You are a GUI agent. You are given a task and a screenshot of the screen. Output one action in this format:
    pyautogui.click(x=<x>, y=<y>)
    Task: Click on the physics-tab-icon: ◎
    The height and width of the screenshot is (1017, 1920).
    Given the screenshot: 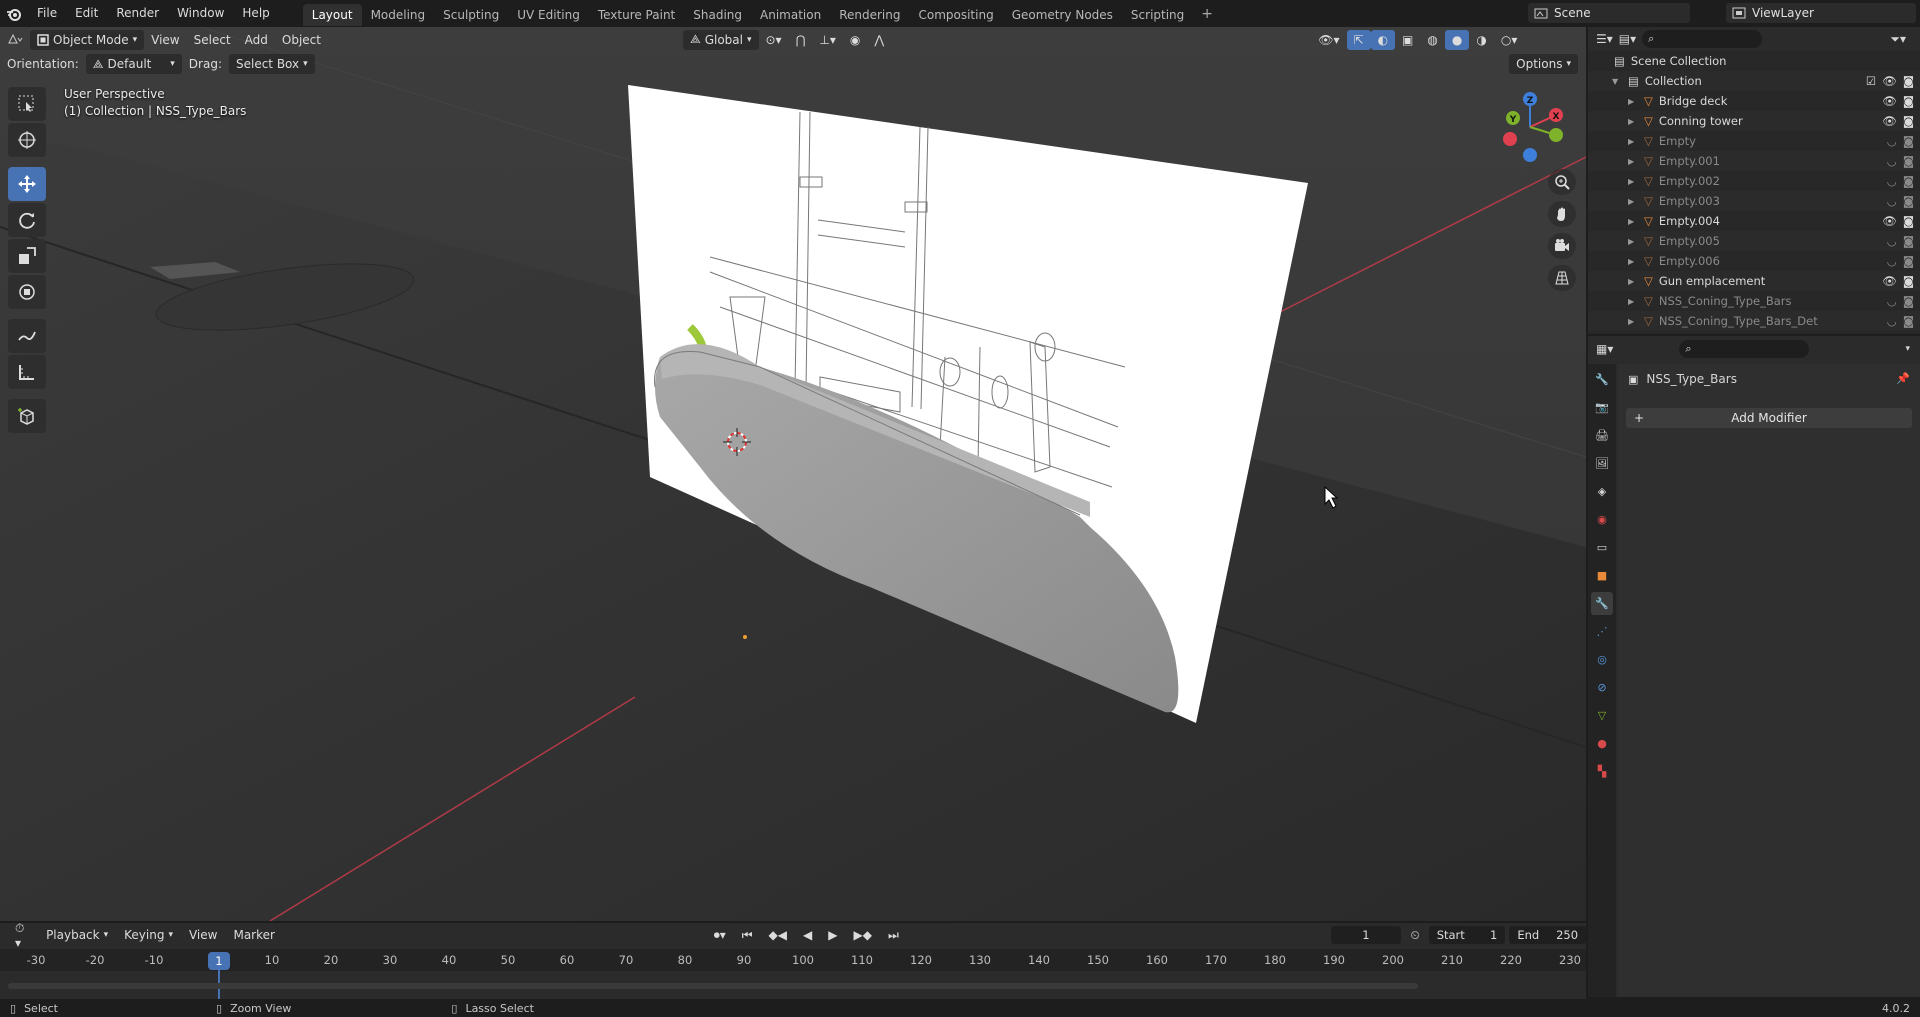 What is the action you would take?
    pyautogui.click(x=1602, y=659)
    